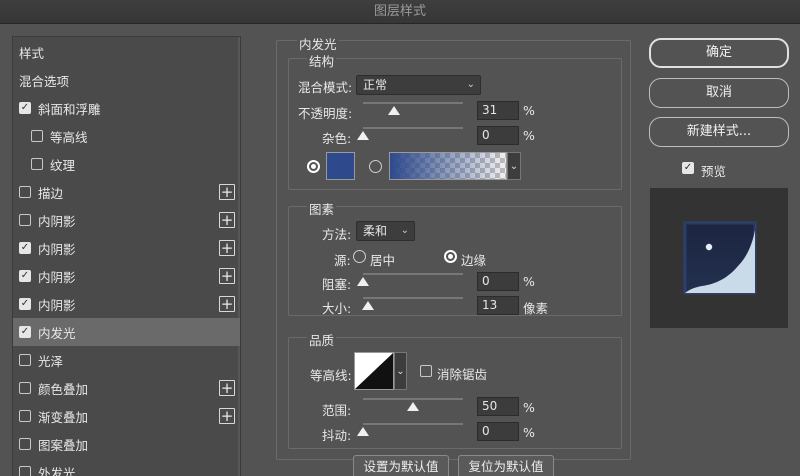  I want to click on source-center-radio, so click(359, 256).